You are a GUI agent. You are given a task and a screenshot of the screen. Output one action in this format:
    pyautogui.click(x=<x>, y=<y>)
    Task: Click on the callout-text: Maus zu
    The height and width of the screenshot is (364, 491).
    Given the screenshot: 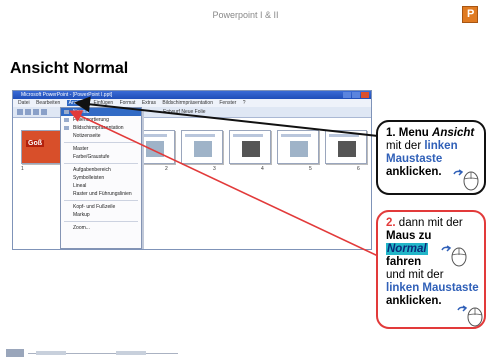 What is the action you would take?
    pyautogui.click(x=409, y=236)
    